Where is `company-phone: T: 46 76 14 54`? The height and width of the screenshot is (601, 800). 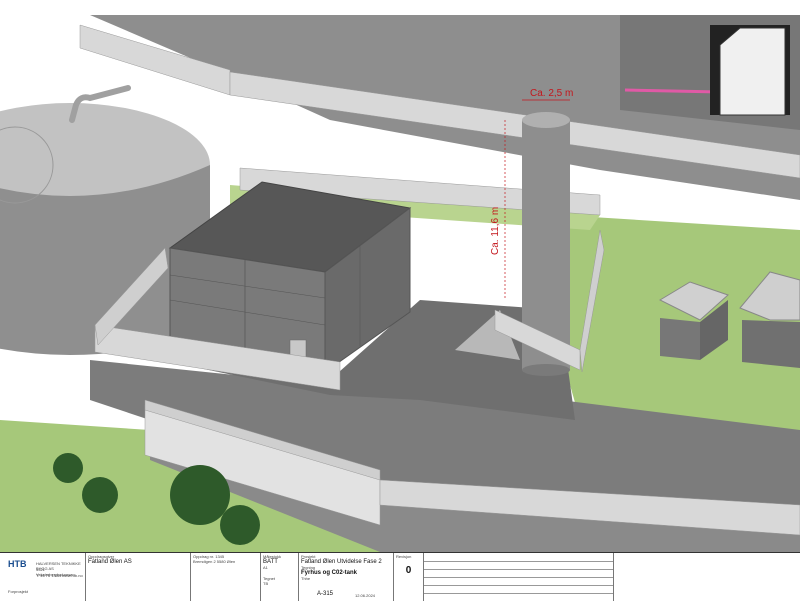 company-phone: T: 46 76 14 54 is located at coordinates (49, 575).